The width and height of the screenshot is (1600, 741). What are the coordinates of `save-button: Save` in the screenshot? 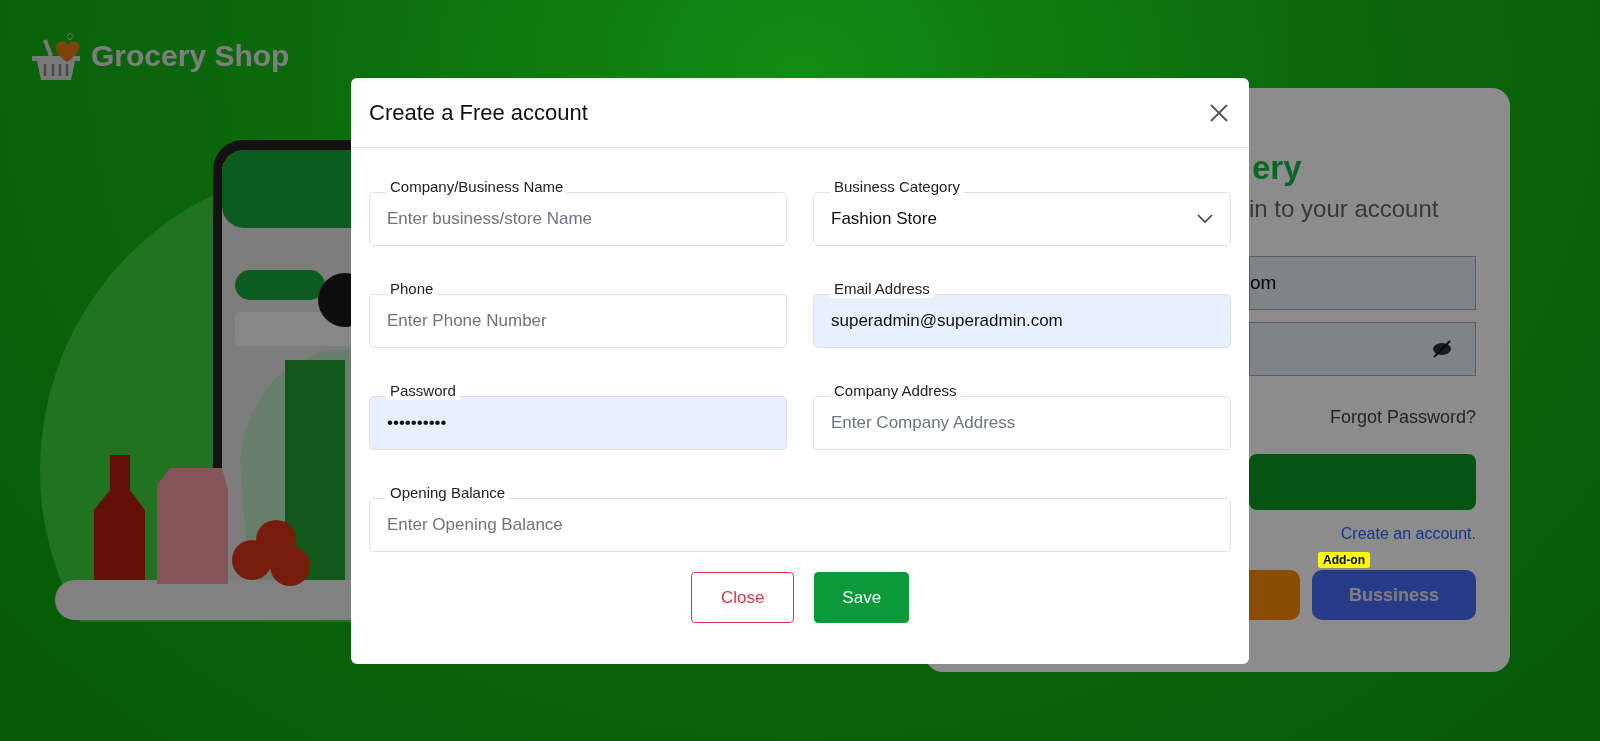 It's located at (862, 597).